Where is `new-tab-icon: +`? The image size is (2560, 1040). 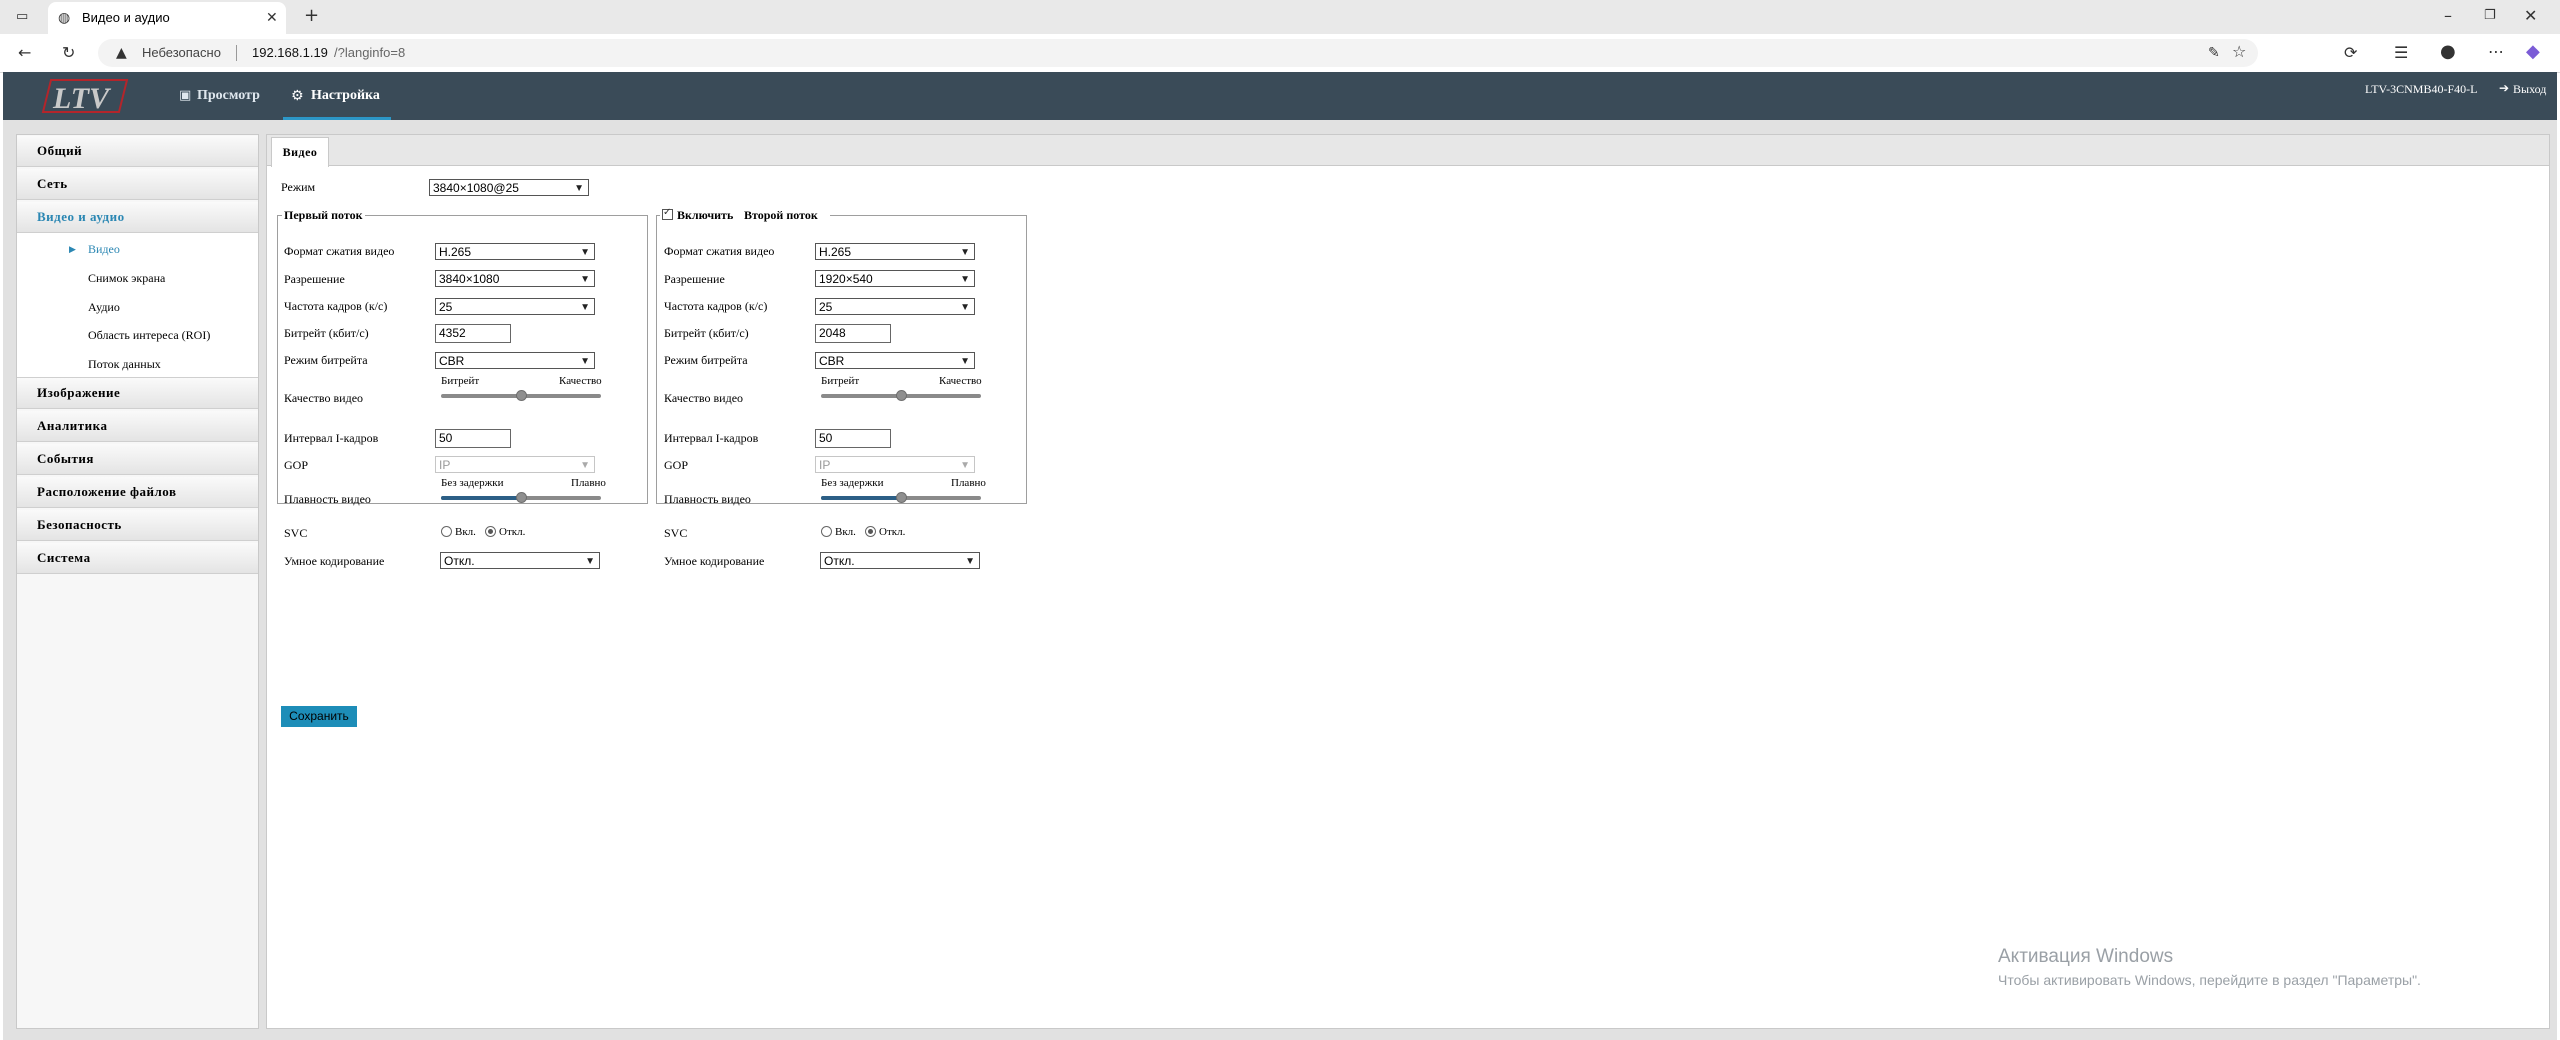 new-tab-icon: + is located at coordinates (311, 16).